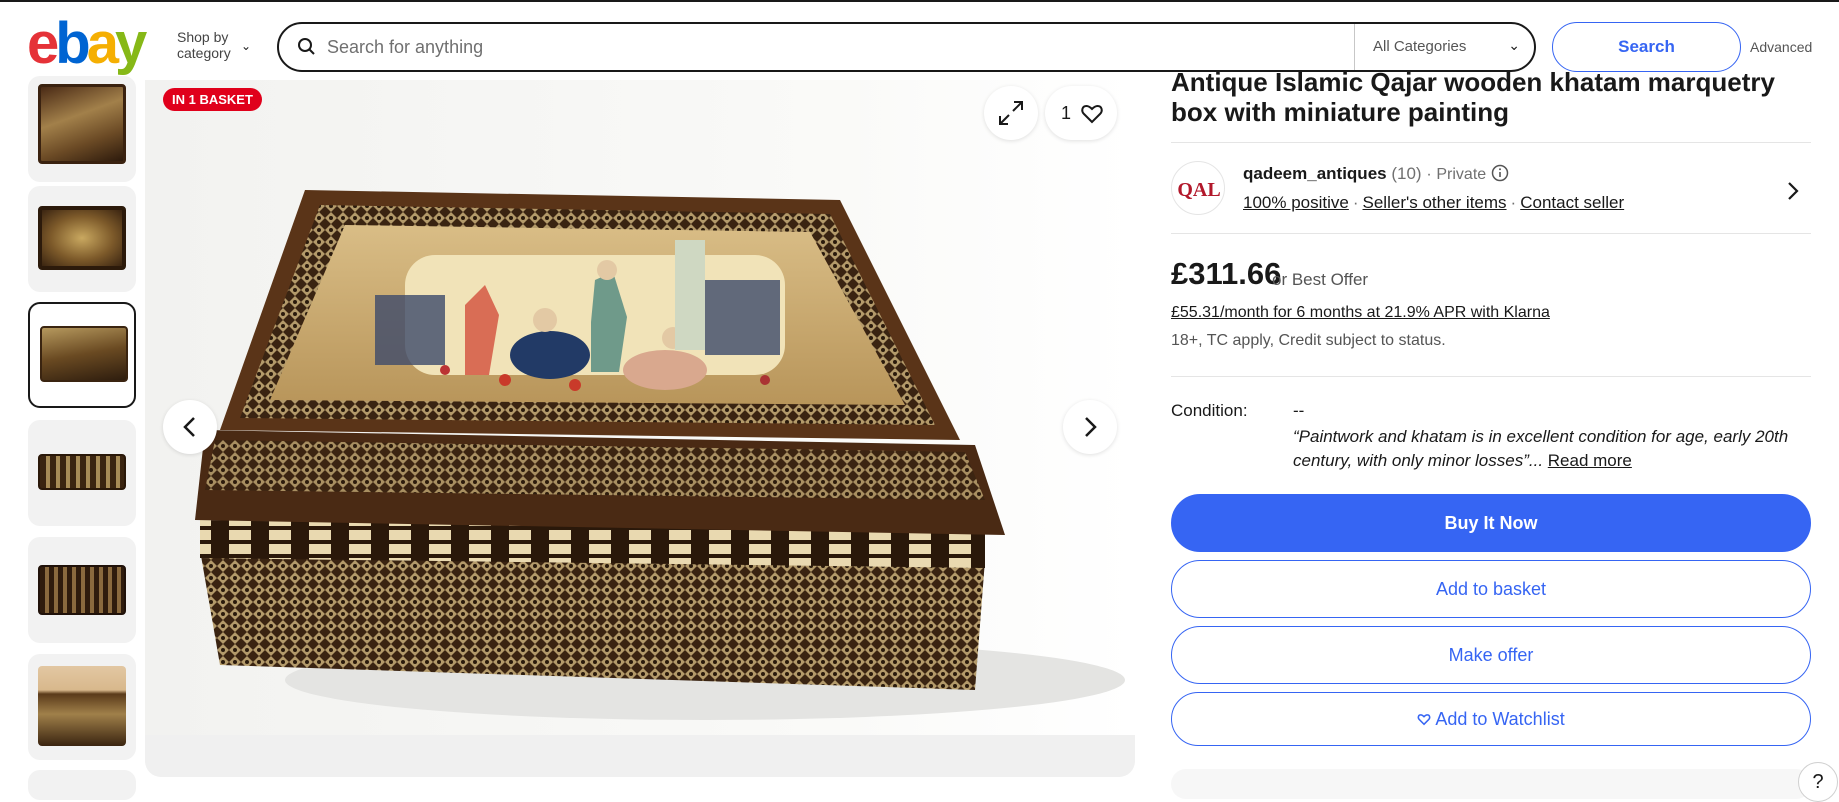 The height and width of the screenshot is (802, 1839). I want to click on add-to-watchlist-button: Add to Watchlist, so click(1491, 719).